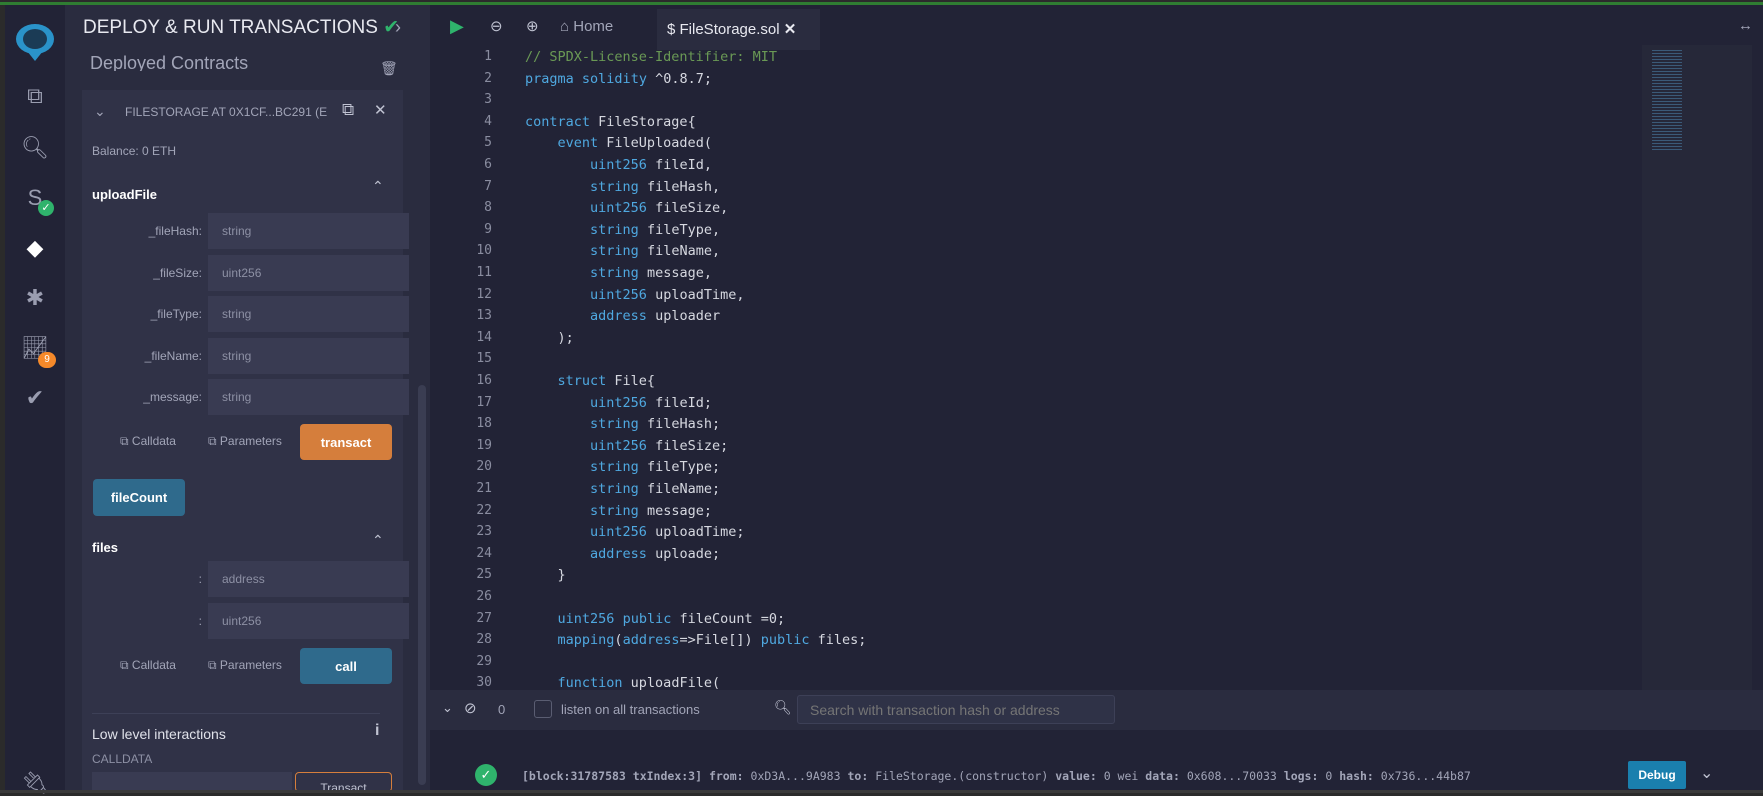  Describe the element at coordinates (655, 619) in the screenshot. I see `code-line: uint256 public fileCount =0;` at that location.